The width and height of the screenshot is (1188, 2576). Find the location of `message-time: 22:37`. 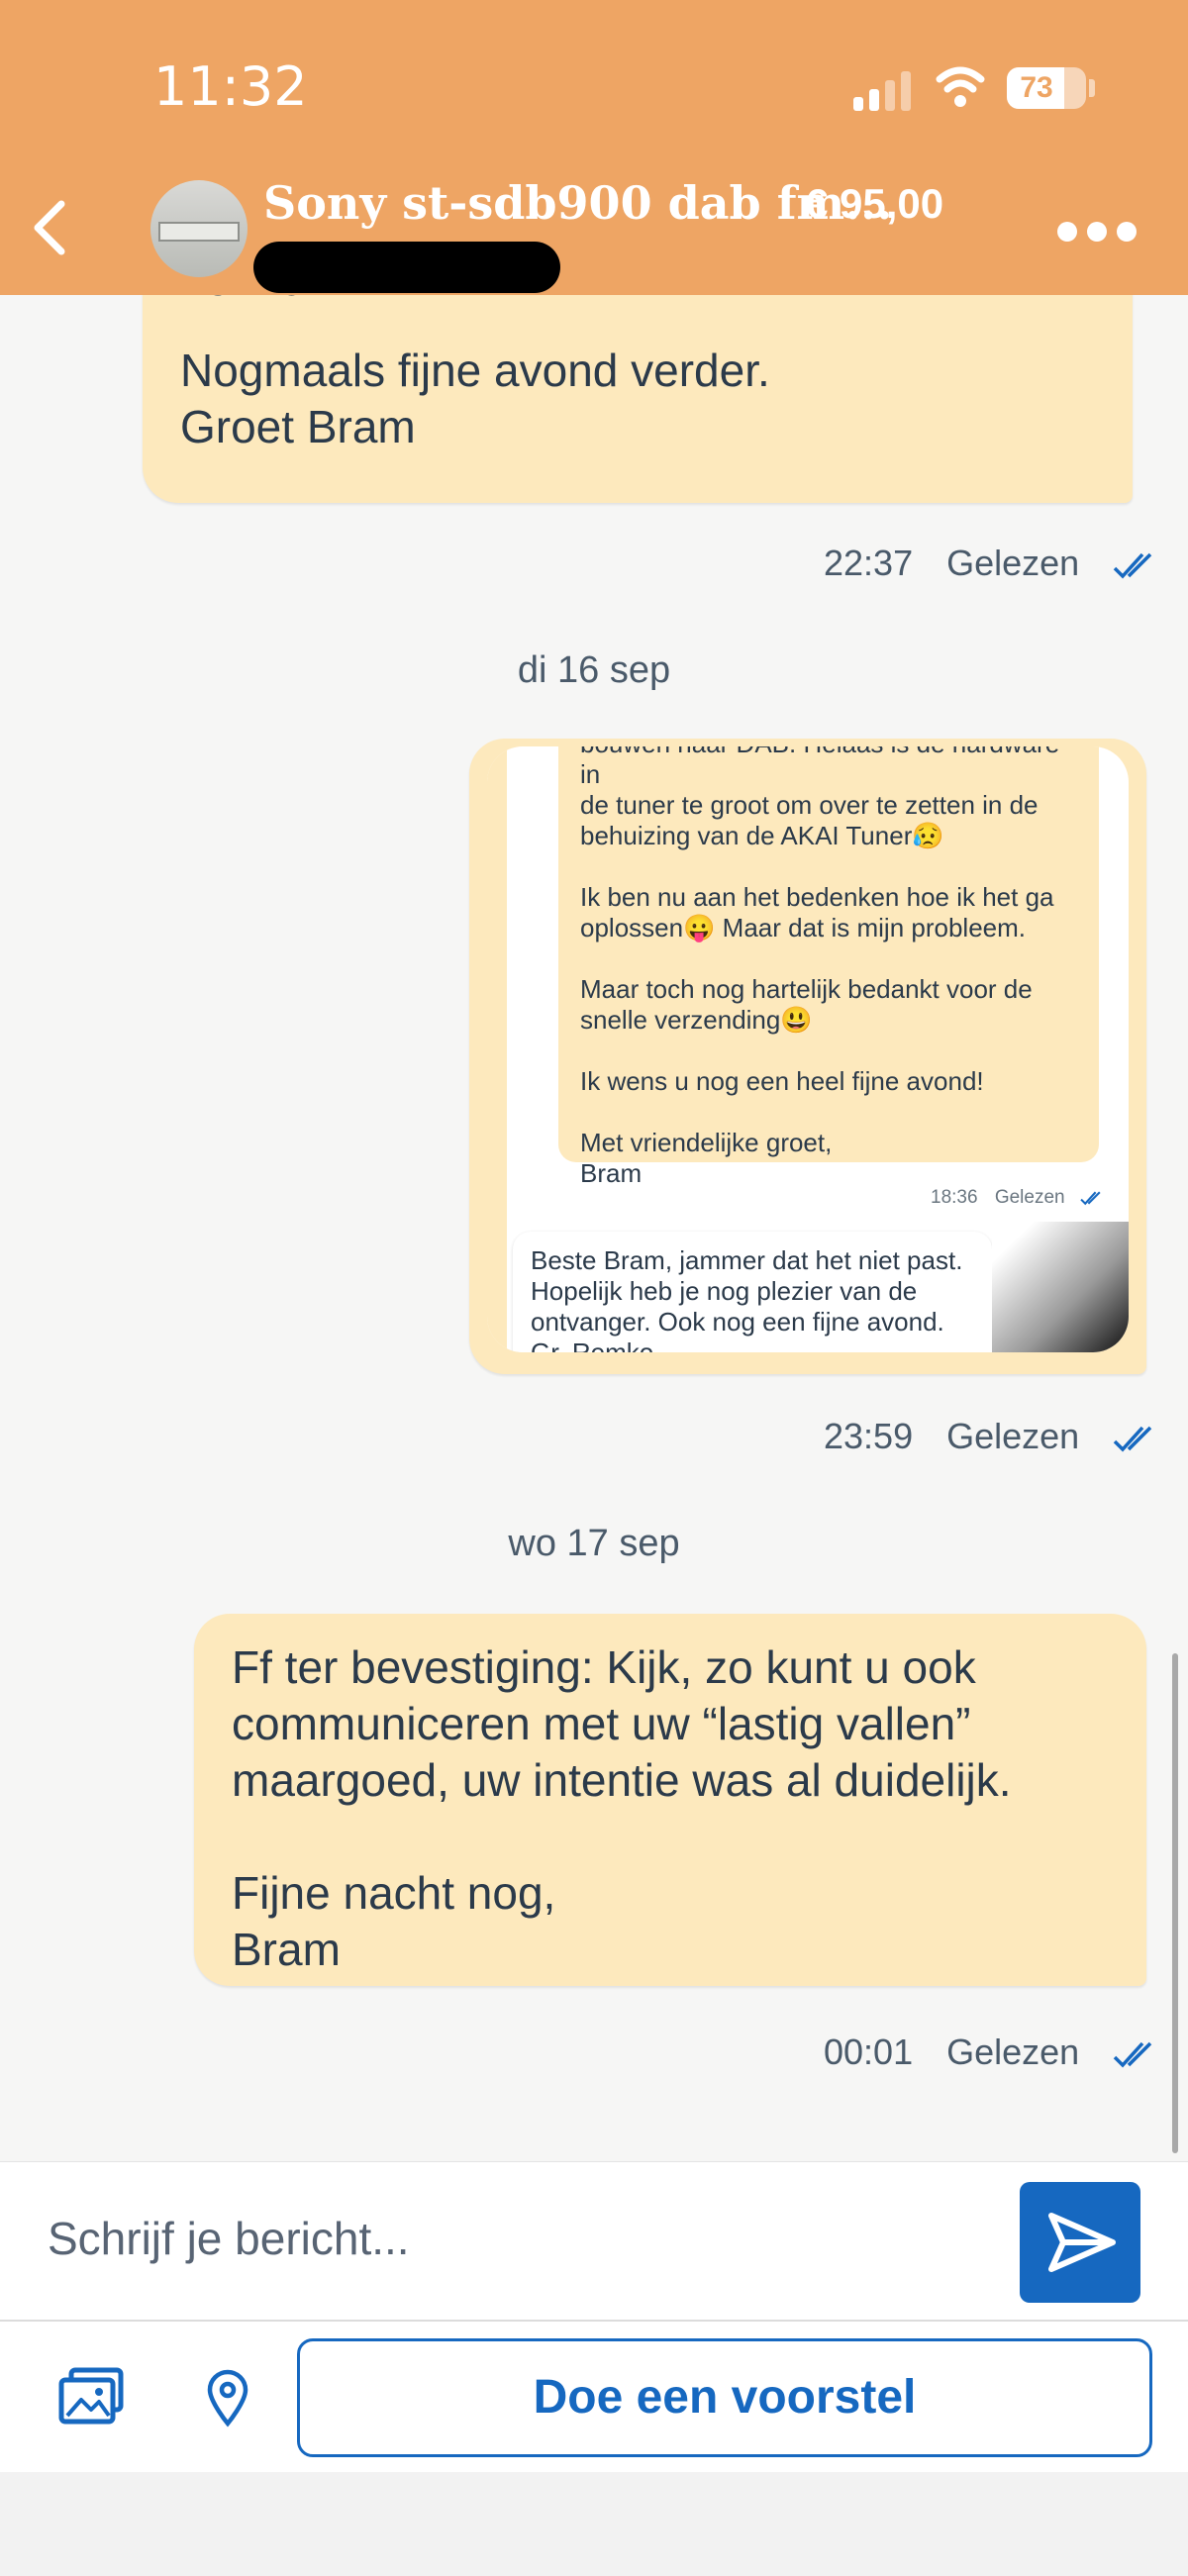

message-time: 22:37 is located at coordinates (869, 563).